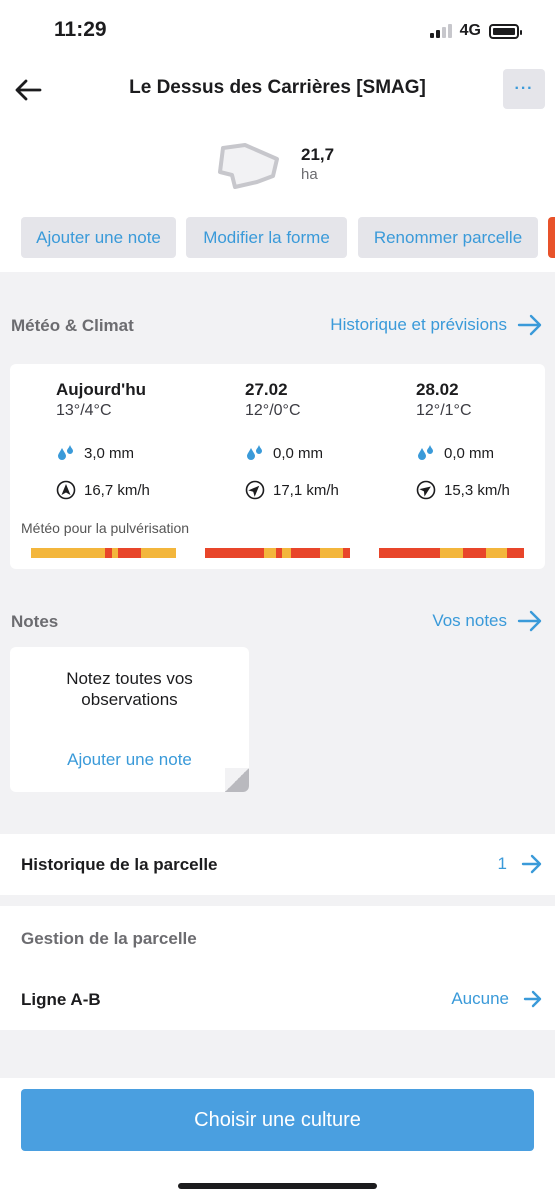 Image resolution: width=555 pixels, height=1200 pixels. Describe the element at coordinates (277, 87) in the screenshot. I see `page-title: Le Dessus des Carrières [SMAG]` at that location.